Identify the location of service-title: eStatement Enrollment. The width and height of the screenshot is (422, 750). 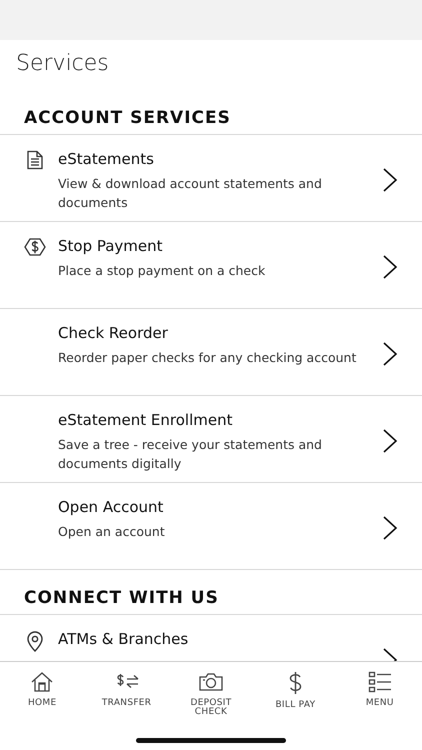
(146, 420).